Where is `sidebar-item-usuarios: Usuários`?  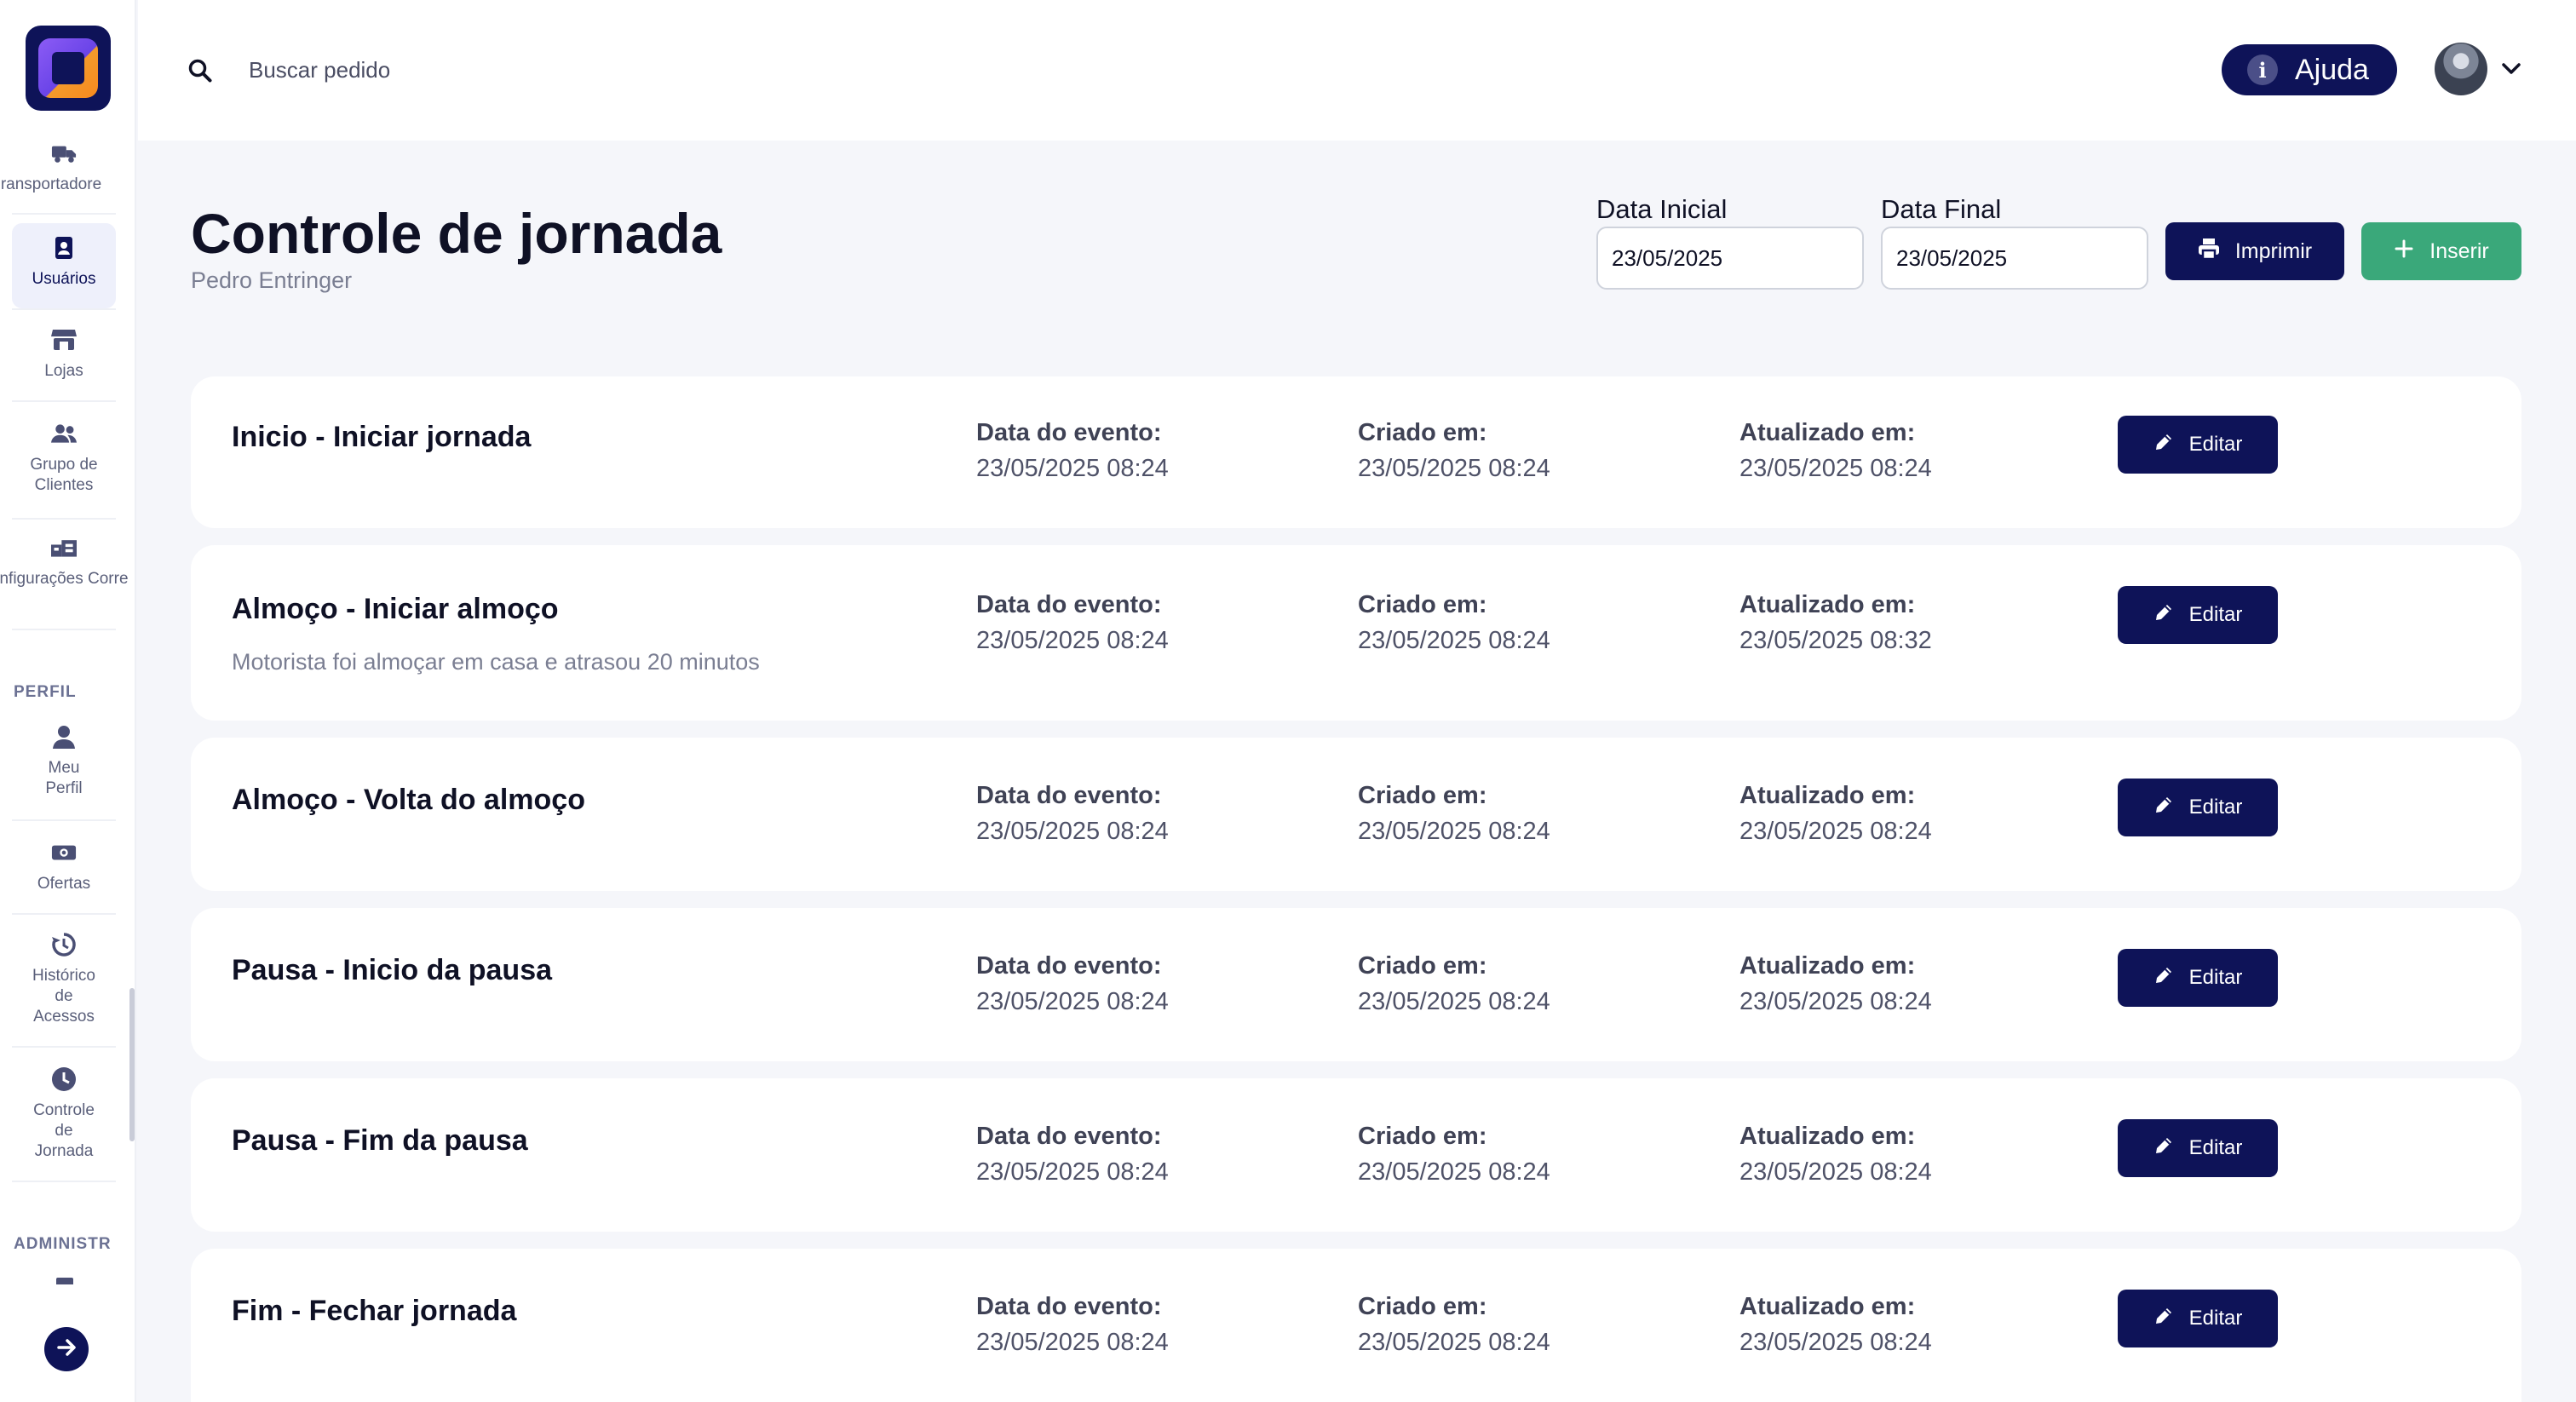
sidebar-item-usuarios: Usuários is located at coordinates (64, 265).